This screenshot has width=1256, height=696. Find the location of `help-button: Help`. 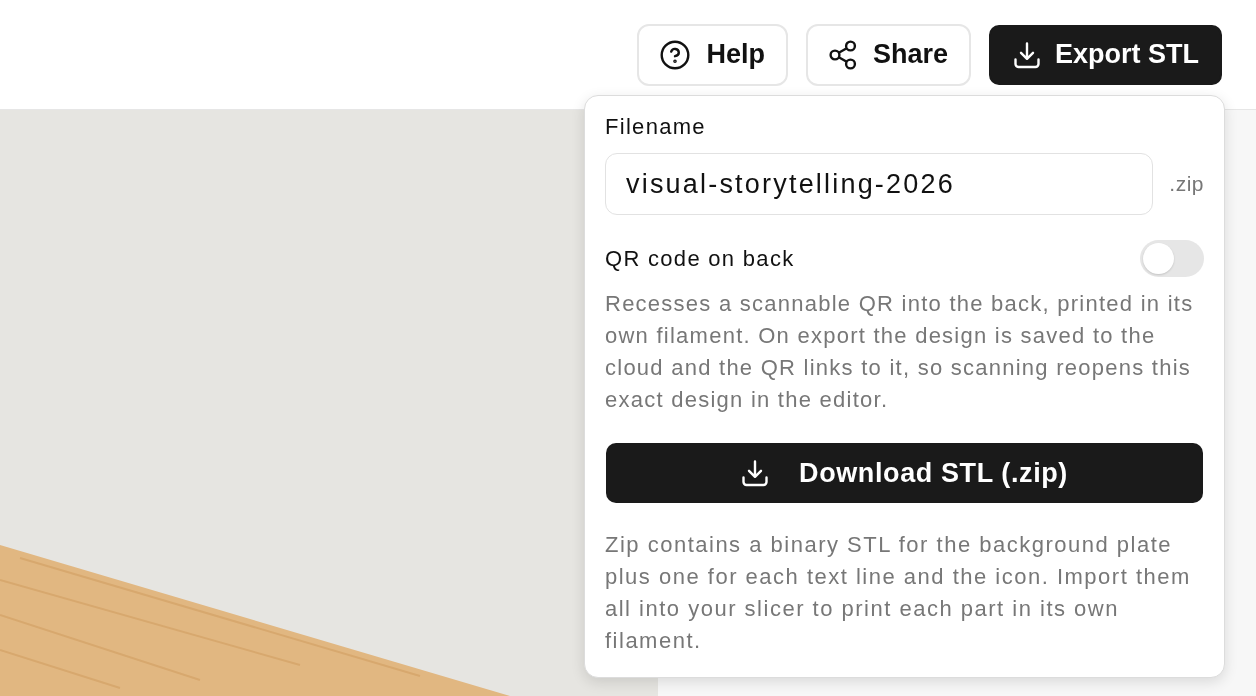

help-button: Help is located at coordinates (712, 54).